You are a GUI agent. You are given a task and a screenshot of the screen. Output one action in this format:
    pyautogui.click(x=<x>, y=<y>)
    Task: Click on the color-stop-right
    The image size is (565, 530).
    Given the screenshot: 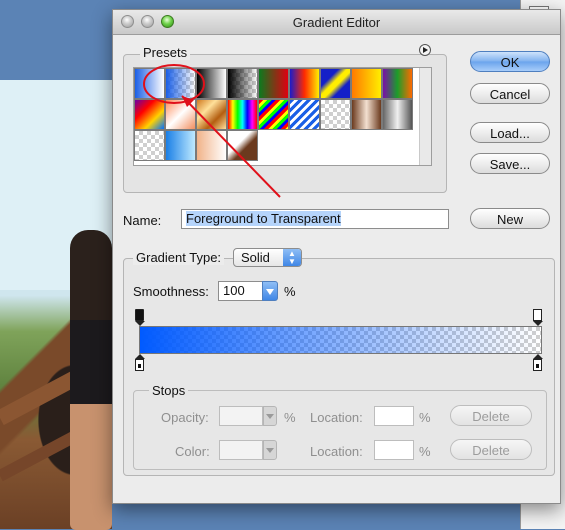 What is the action you would take?
    pyautogui.click(x=537, y=365)
    